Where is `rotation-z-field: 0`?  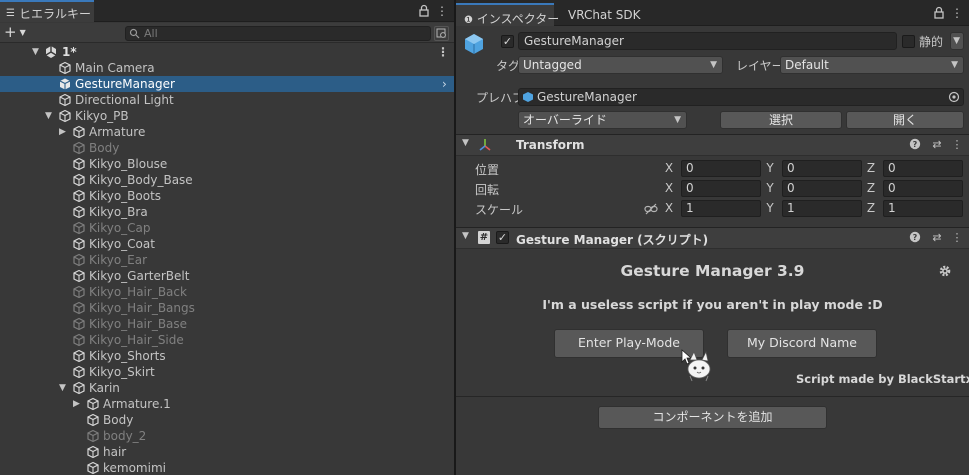
rotation-z-field: 0 is located at coordinates (923, 188).